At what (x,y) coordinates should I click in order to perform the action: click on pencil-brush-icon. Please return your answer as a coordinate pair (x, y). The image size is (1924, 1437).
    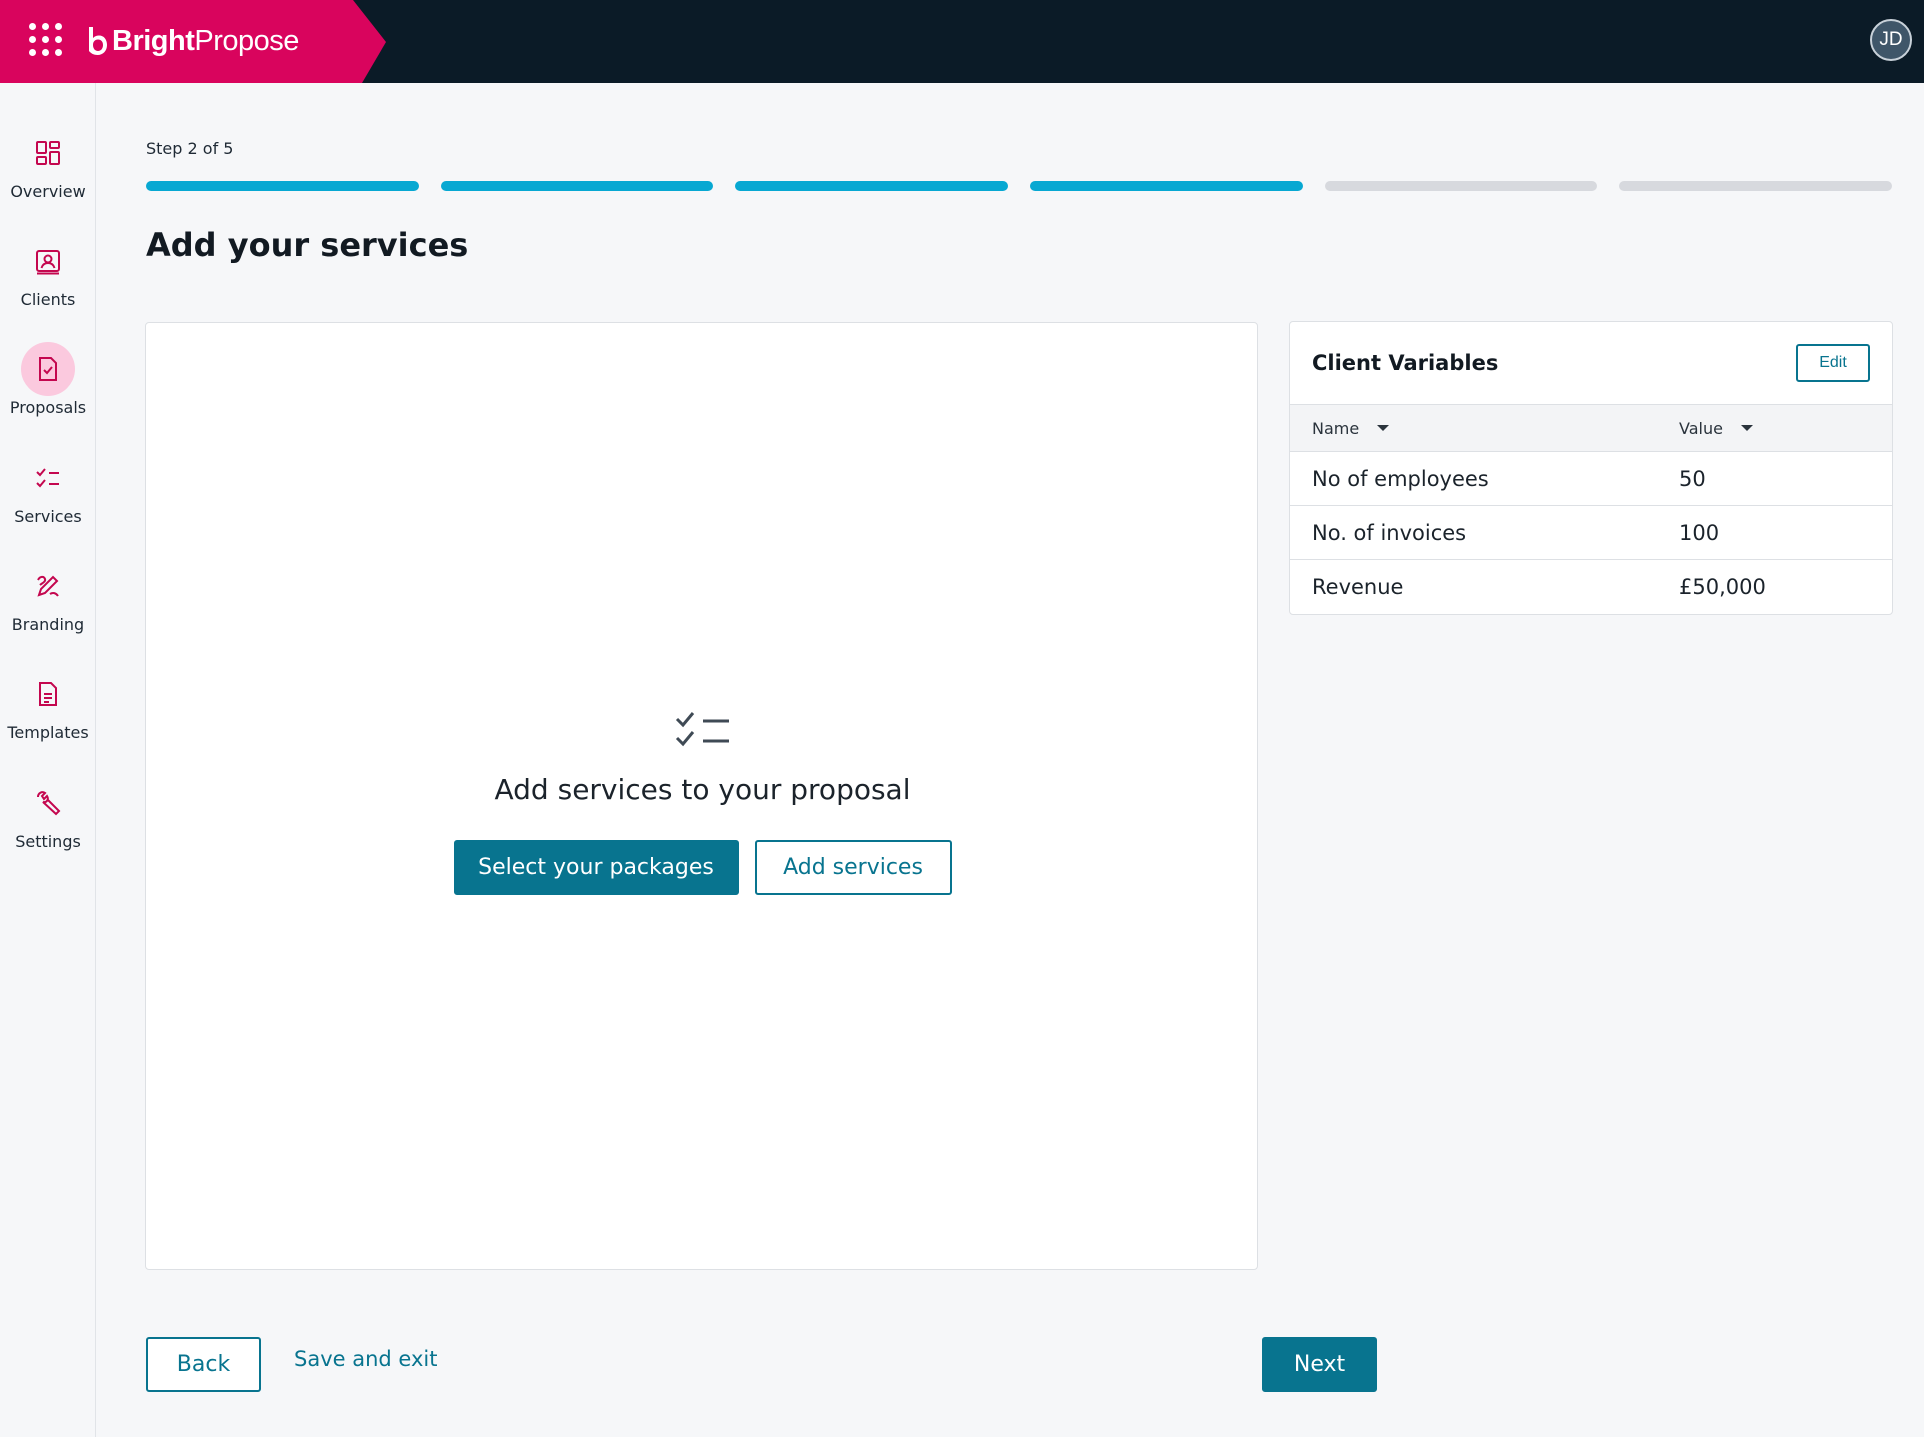
    Looking at the image, I should click on (48, 586).